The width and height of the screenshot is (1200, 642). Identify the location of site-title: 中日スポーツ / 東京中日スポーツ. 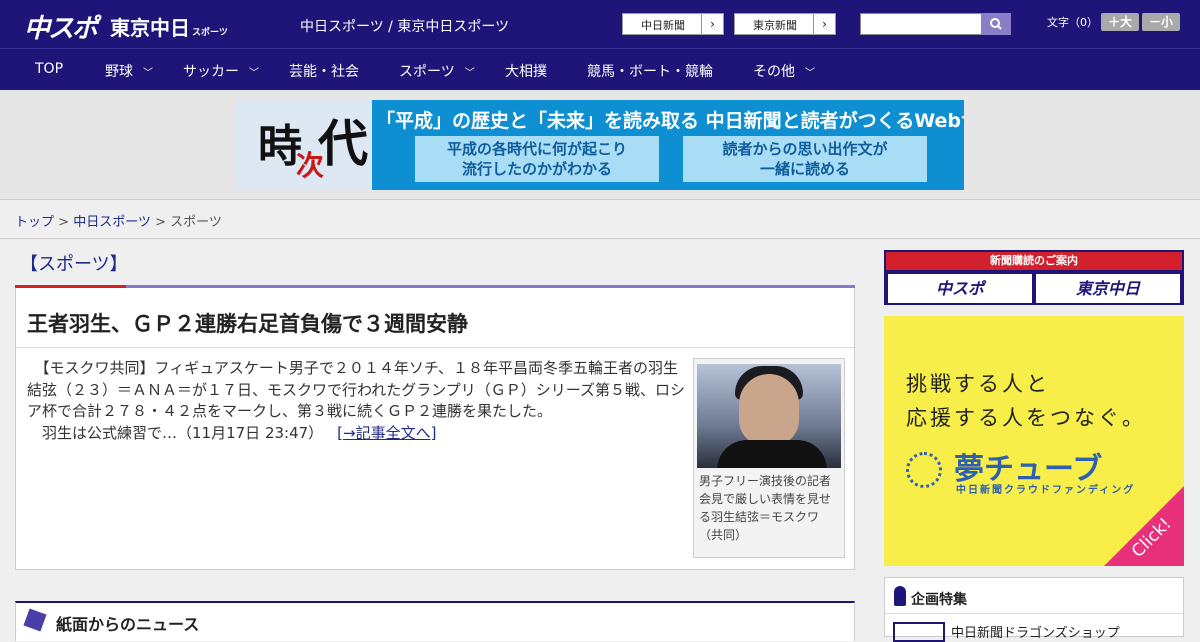
(405, 27).